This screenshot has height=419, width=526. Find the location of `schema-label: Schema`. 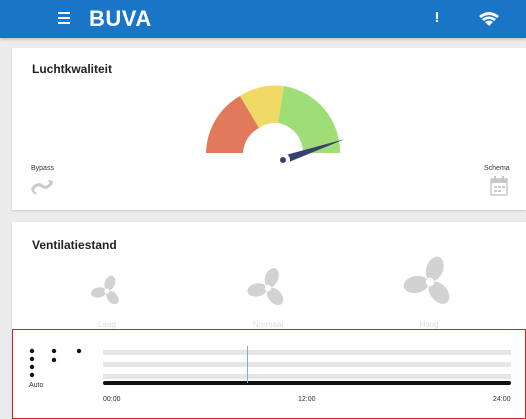

schema-label: Schema is located at coordinates (497, 168).